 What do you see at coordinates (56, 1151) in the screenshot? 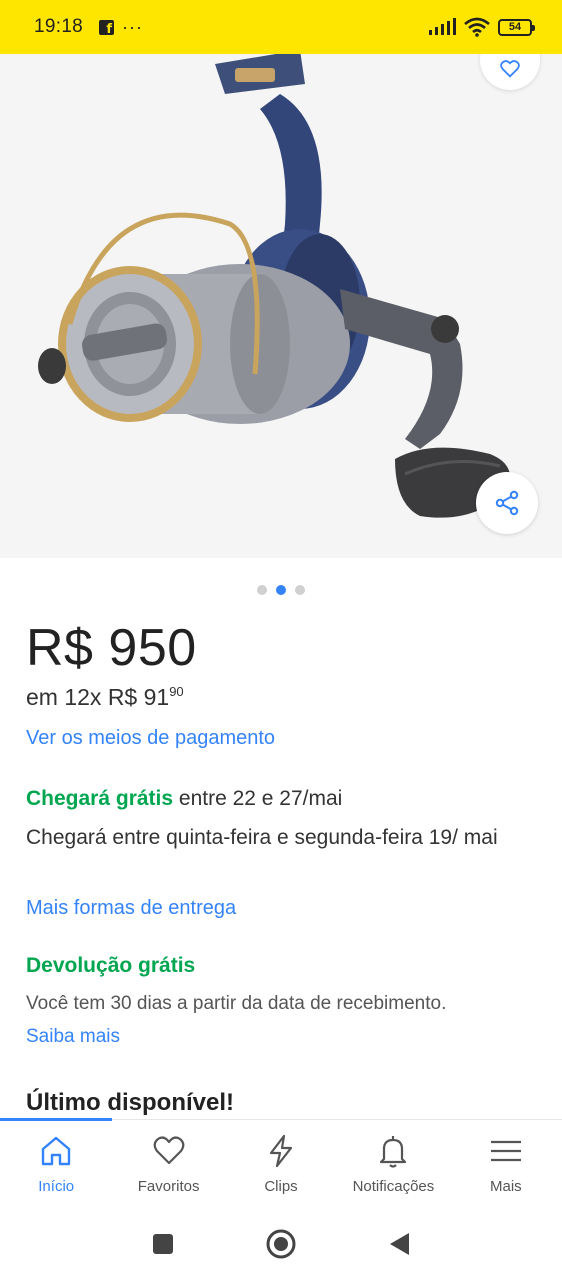
I see `home-icon` at bounding box center [56, 1151].